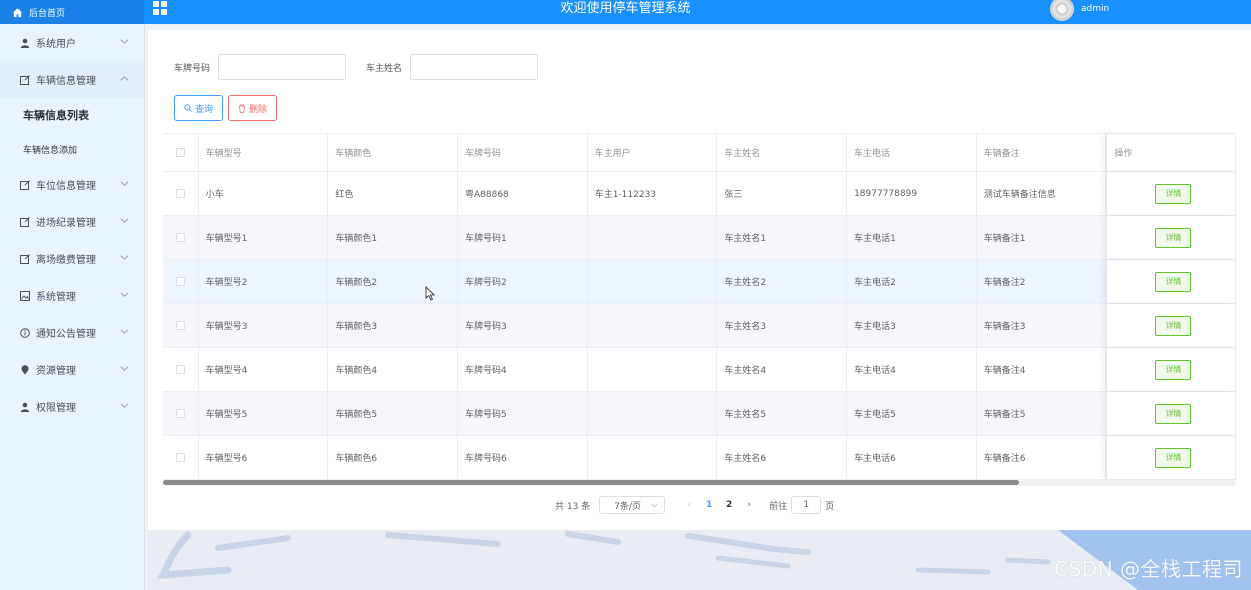  What do you see at coordinates (591, 482) in the screenshot?
I see `scrollbar-thumb` at bounding box center [591, 482].